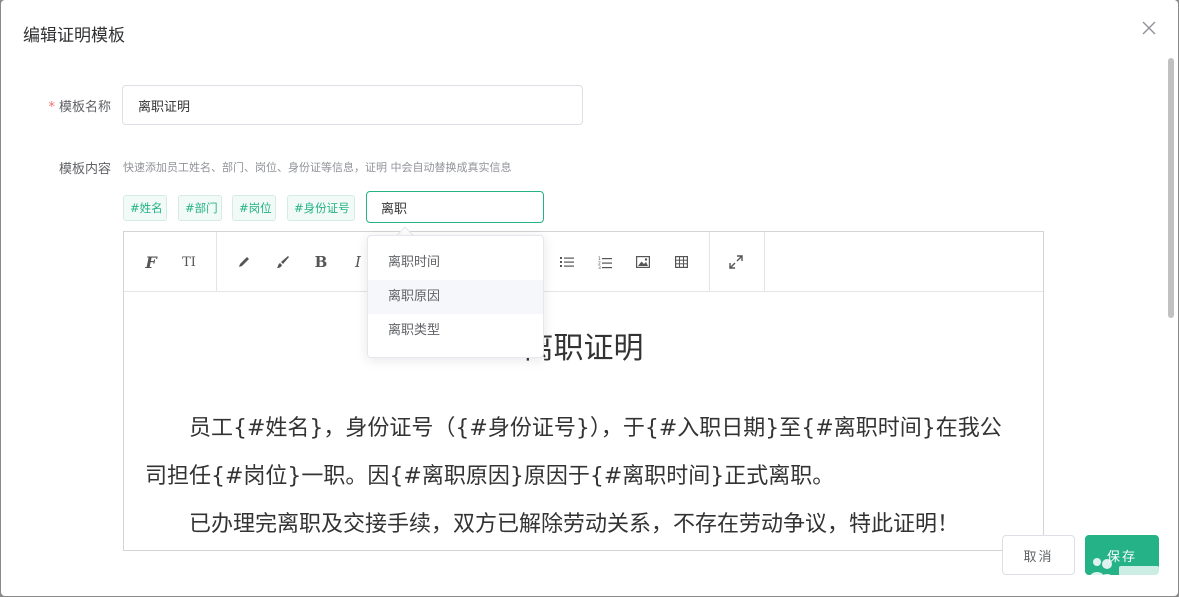  What do you see at coordinates (643, 262) in the screenshot?
I see `image-icon` at bounding box center [643, 262].